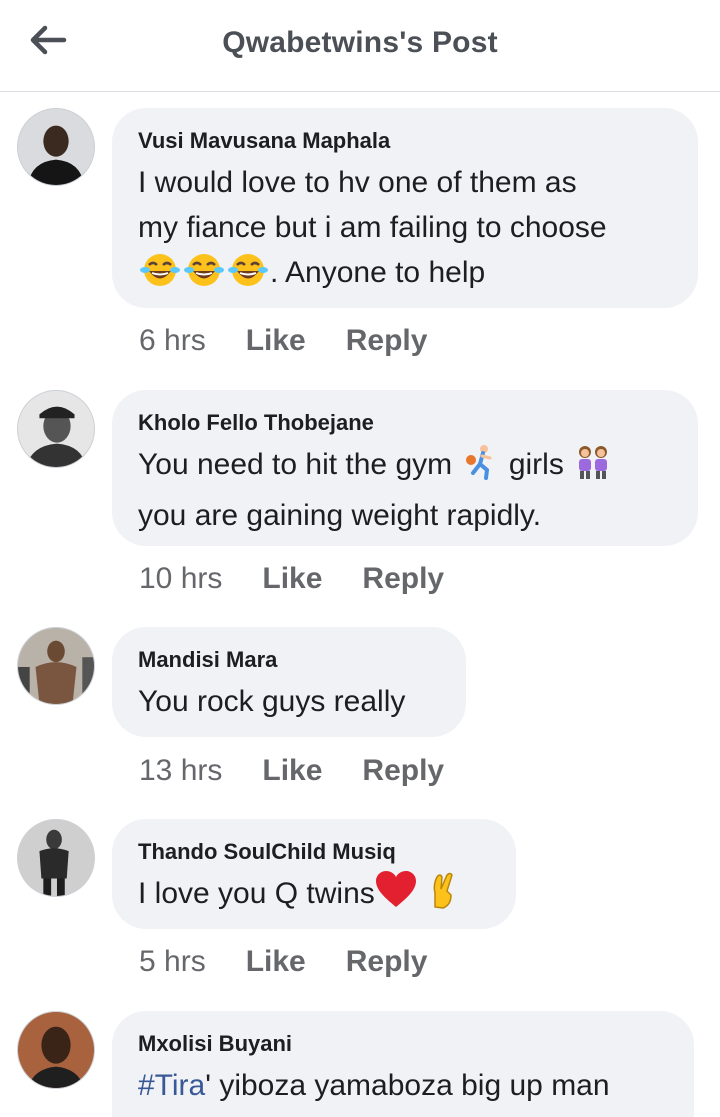 This screenshot has width=720, height=1117. I want to click on comment-actions: 10 hrs Like Reply, so click(311, 579).